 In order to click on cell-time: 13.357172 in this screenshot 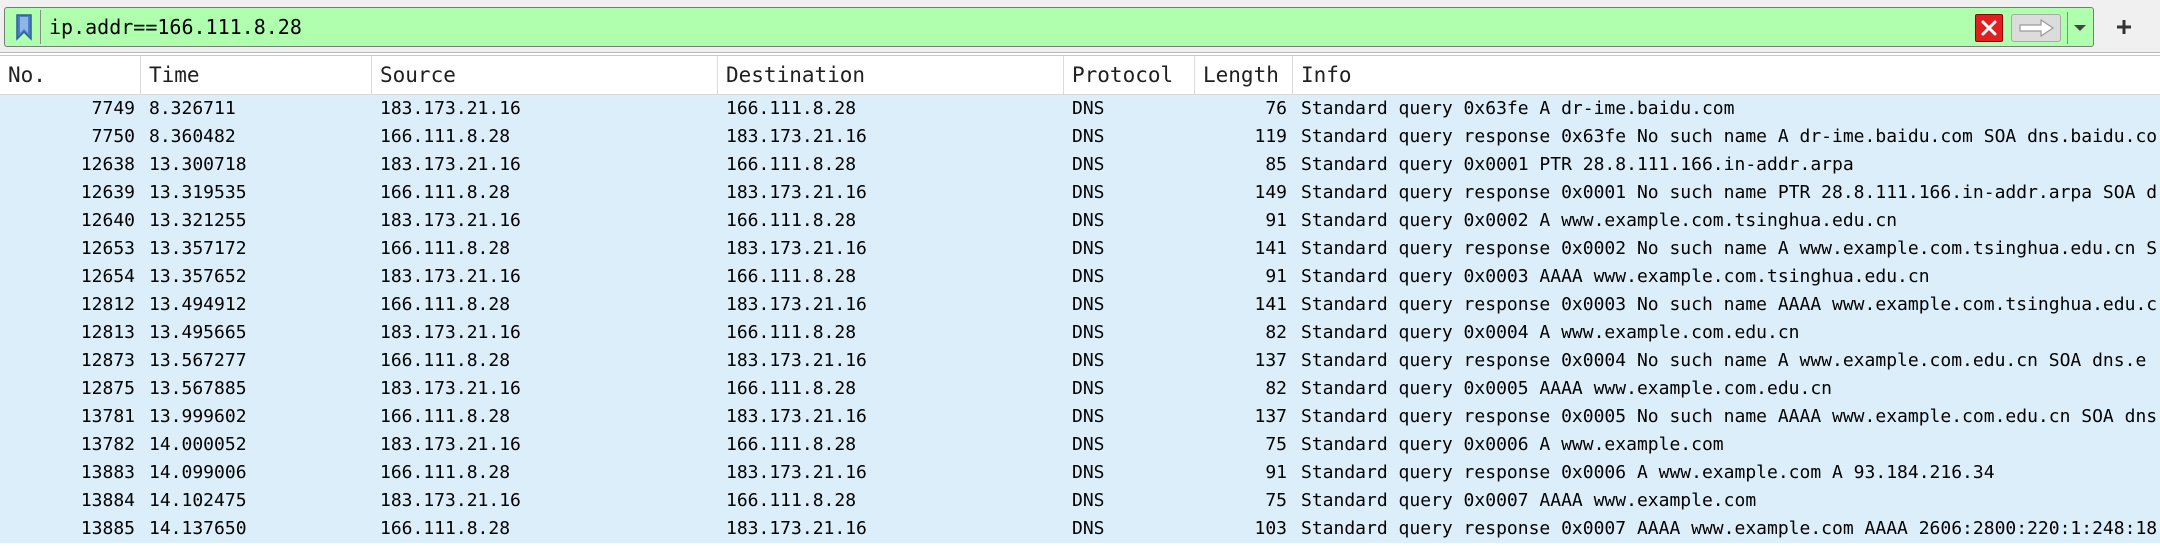, I will do `click(198, 248)`.